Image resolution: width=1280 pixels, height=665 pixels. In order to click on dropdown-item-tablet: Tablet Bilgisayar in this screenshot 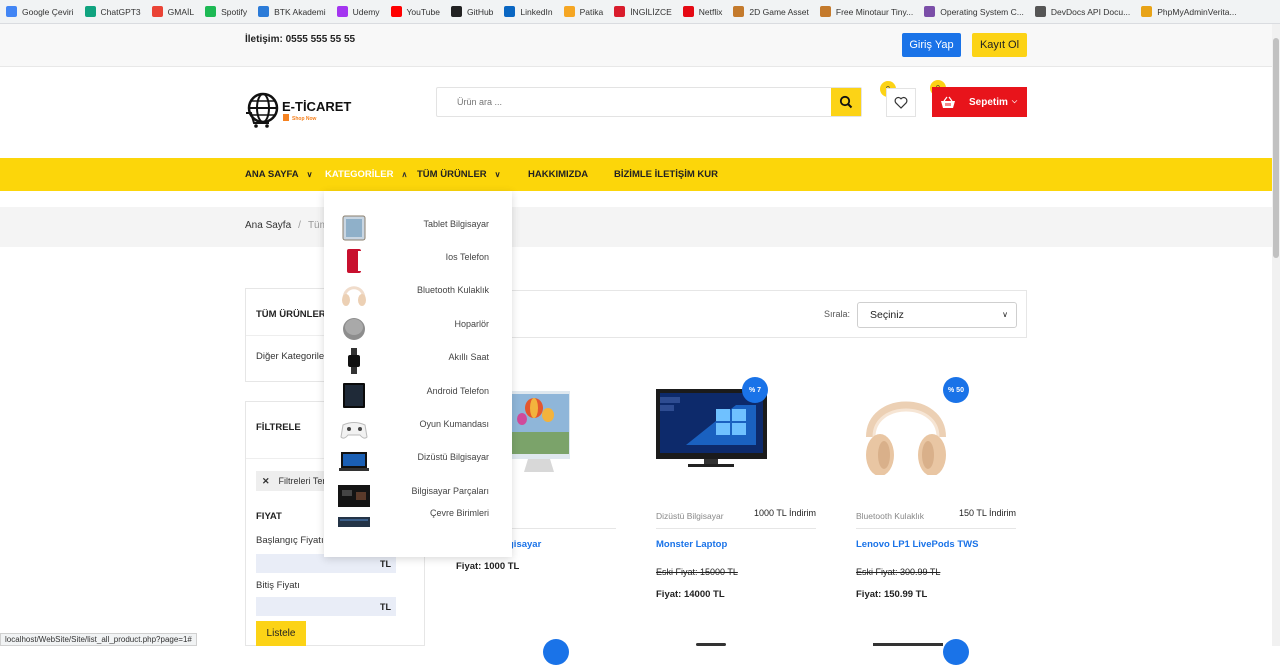, I will do `click(418, 228)`.